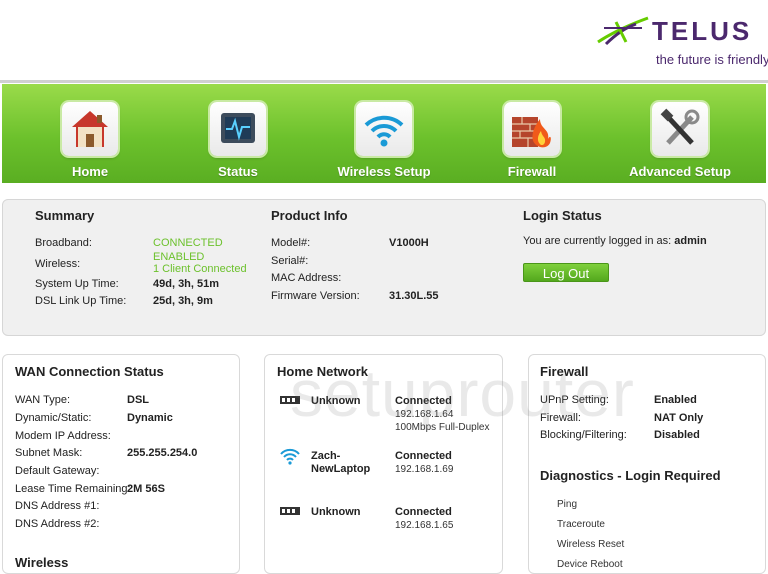 The height and width of the screenshot is (574, 768). What do you see at coordinates (532, 171) in the screenshot?
I see `nav-firewall-label: Firewall` at bounding box center [532, 171].